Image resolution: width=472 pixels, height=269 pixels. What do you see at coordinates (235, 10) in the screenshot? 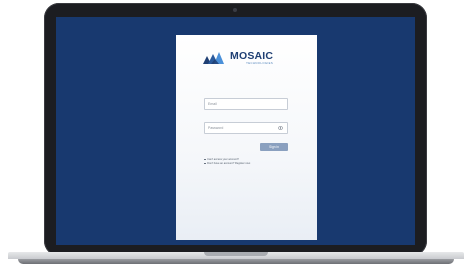
I see `camera-icon` at bounding box center [235, 10].